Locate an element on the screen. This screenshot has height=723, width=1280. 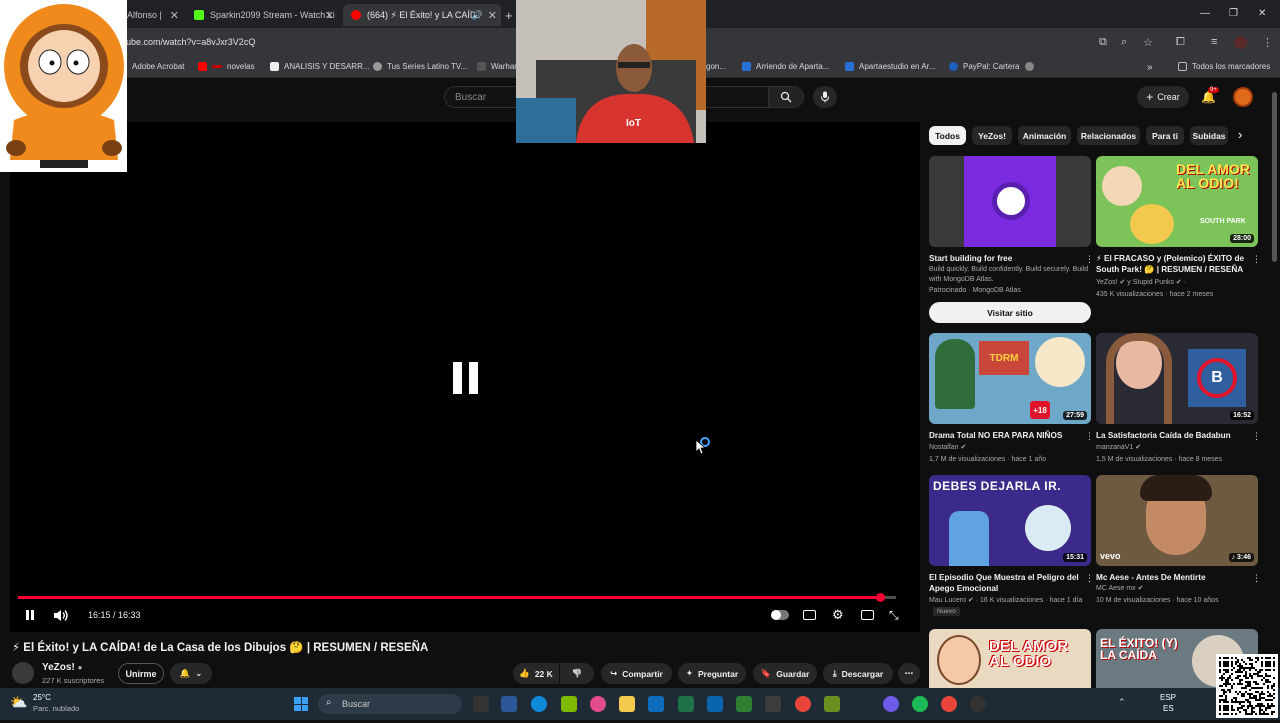
like-button: 👍 22 K is located at coordinates (536, 673).